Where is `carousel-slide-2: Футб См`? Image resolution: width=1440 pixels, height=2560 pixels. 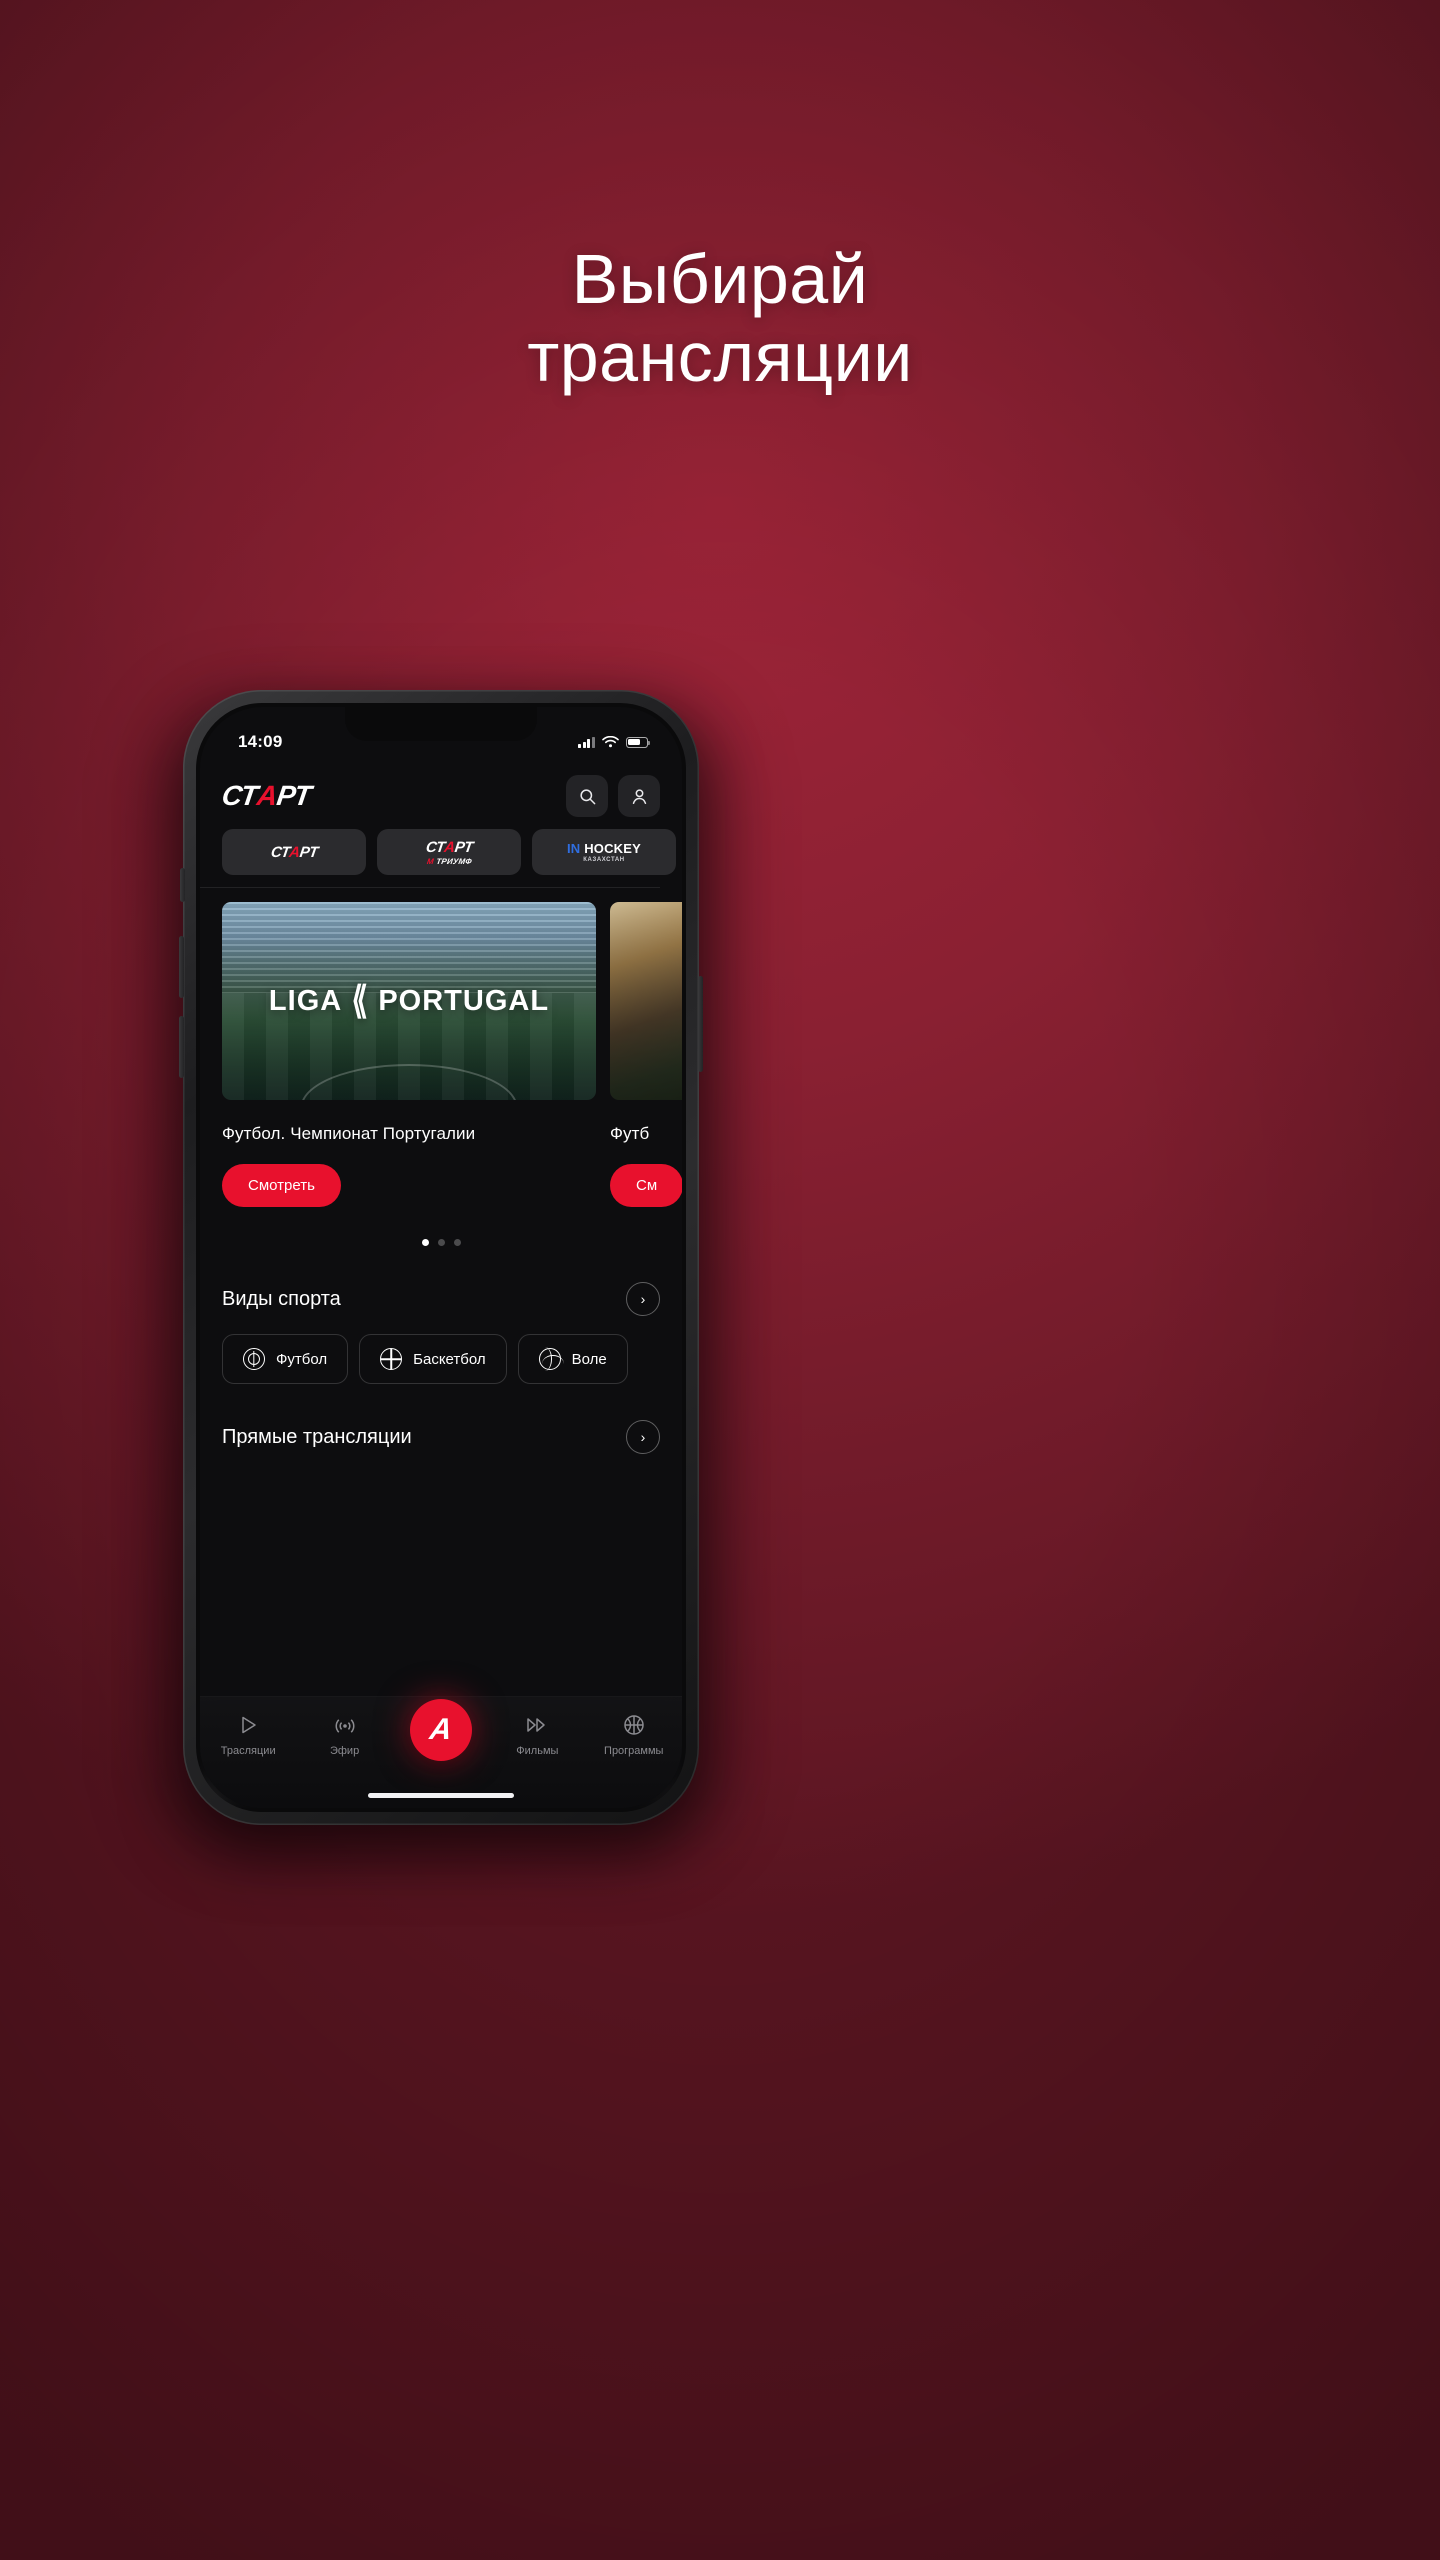 carousel-slide-2: Футб См is located at coordinates (646, 1054).